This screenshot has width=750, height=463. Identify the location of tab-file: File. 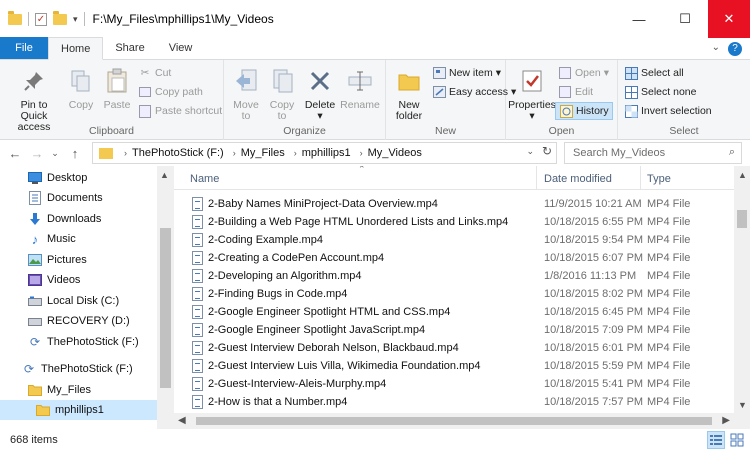
(24, 48).